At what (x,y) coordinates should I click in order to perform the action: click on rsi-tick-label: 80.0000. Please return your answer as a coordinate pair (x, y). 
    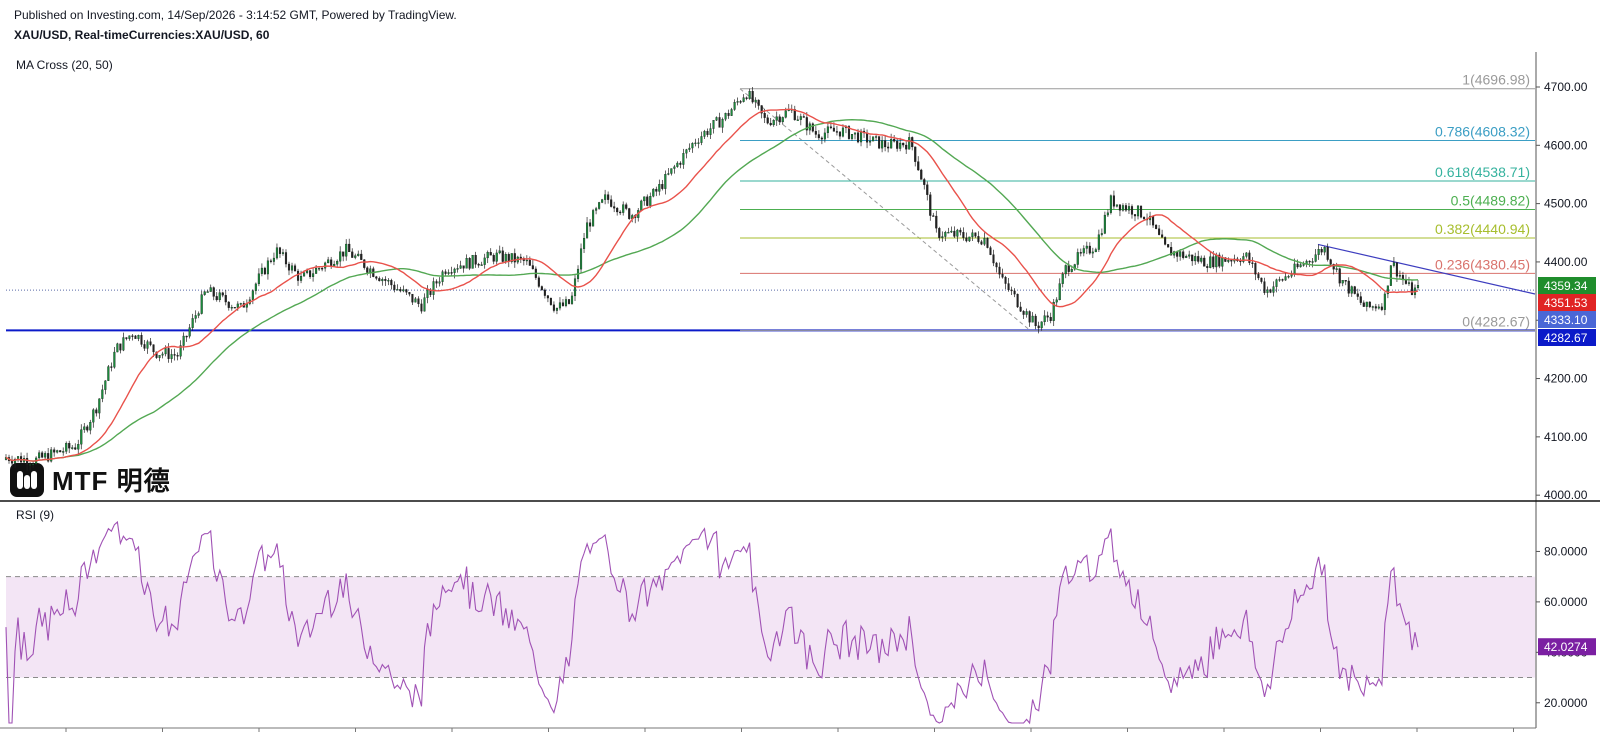
    Looking at the image, I should click on (1566, 551).